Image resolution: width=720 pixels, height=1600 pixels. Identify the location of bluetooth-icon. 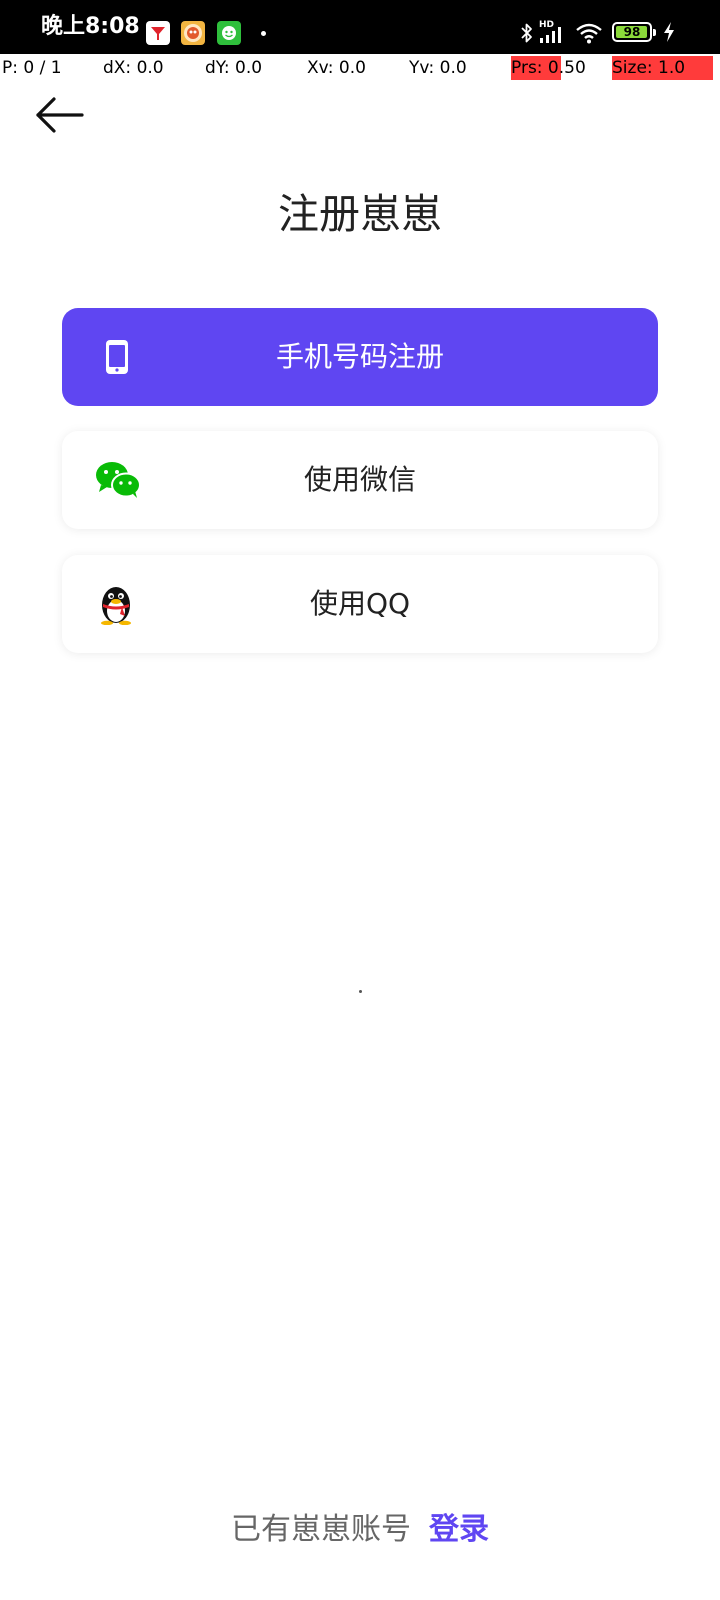
(526, 33).